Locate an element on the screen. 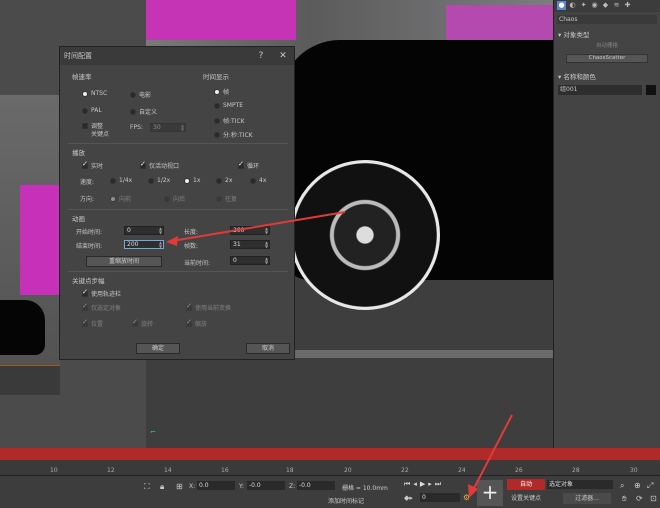 The height and width of the screenshot is (508, 660). checkbox-label: 使用轨迹栏 is located at coordinates (106, 294).